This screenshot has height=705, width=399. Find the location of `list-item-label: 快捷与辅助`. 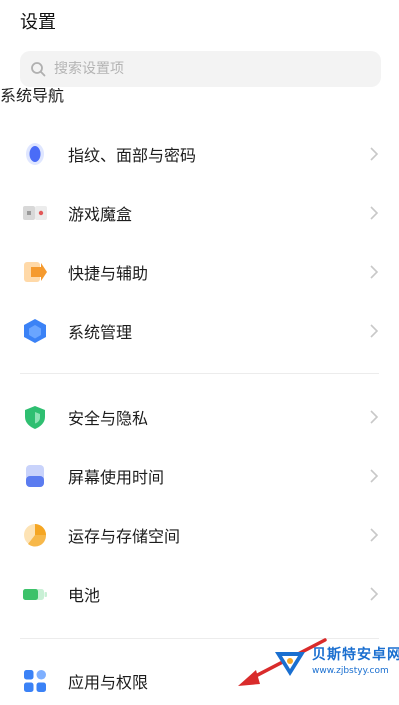

list-item-label: 快捷与辅助 is located at coordinates (108, 273).